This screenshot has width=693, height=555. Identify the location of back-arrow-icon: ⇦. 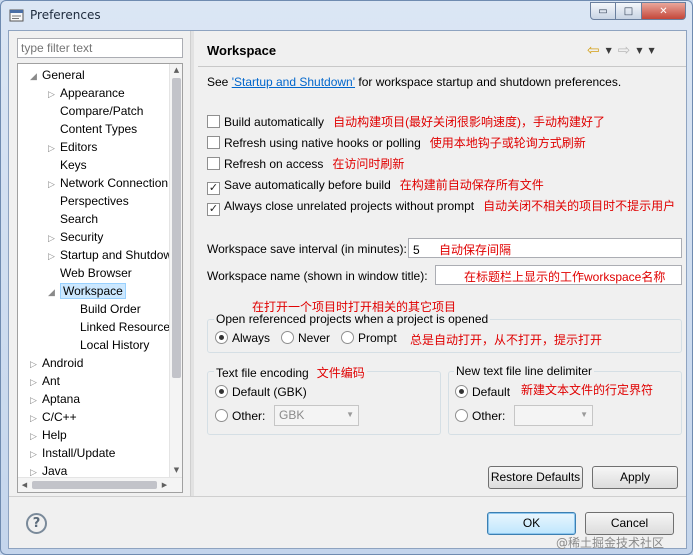
(593, 50).